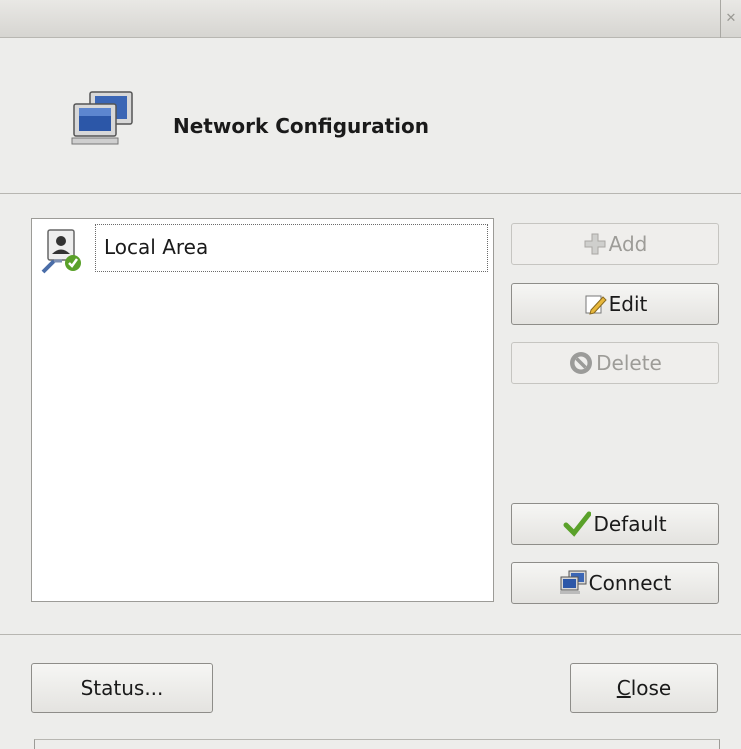 This screenshot has height=749, width=741. Describe the element at coordinates (595, 244) in the screenshot. I see `plus-icon` at that location.